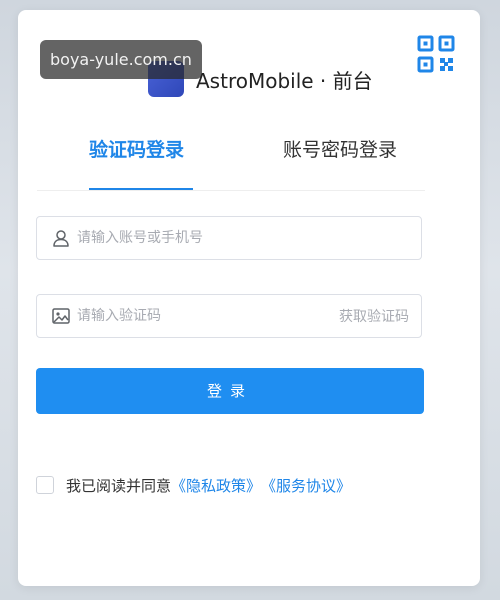 The width and height of the screenshot is (500, 600). What do you see at coordinates (61, 238) in the screenshot?
I see `user-icon` at bounding box center [61, 238].